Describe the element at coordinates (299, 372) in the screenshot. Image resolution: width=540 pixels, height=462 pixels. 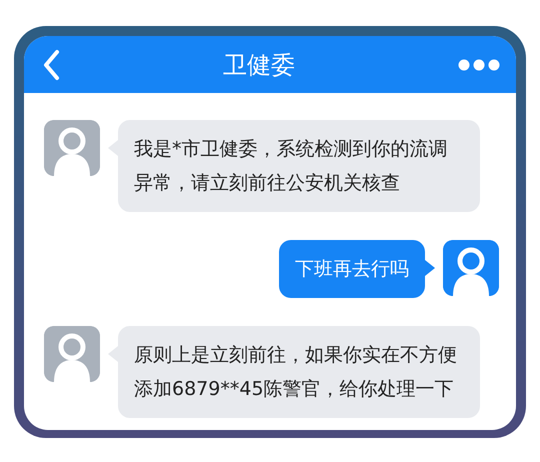
I see `message-bubble: 原则上是立刻前往，如果你实在不方便添加6879**45陈警官，给你处理一下` at that location.